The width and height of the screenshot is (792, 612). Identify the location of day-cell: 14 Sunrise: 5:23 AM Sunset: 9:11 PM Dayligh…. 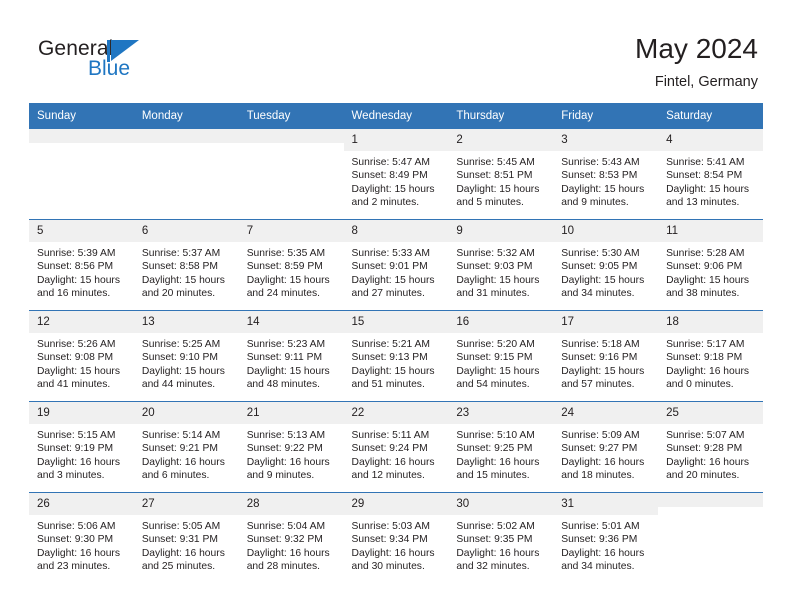
(291, 356).